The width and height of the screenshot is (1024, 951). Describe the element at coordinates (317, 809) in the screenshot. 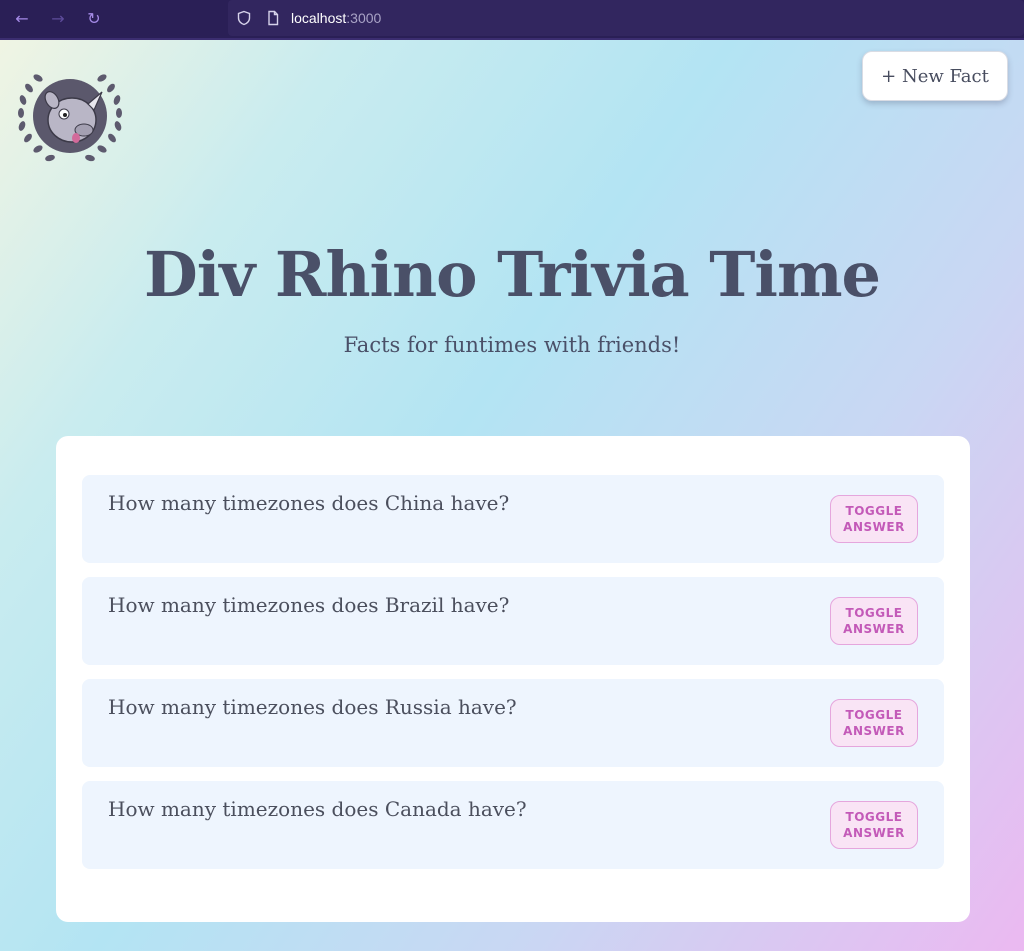

I see `fact-question: How many timezones does Canada have?` at that location.